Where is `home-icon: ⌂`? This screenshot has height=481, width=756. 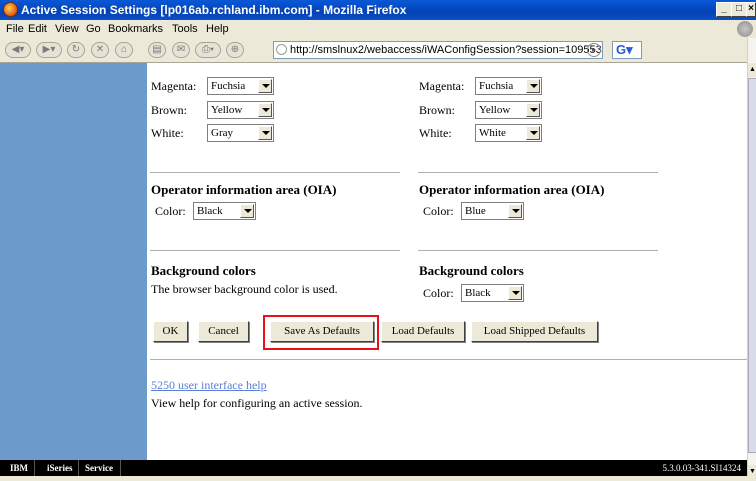
home-icon: ⌂ is located at coordinates (124, 50).